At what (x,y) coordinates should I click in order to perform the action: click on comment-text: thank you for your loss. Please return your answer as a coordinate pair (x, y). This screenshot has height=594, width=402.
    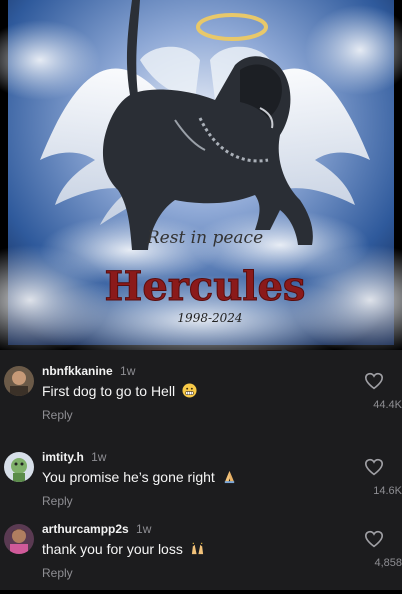
    Looking at the image, I should click on (112, 549).